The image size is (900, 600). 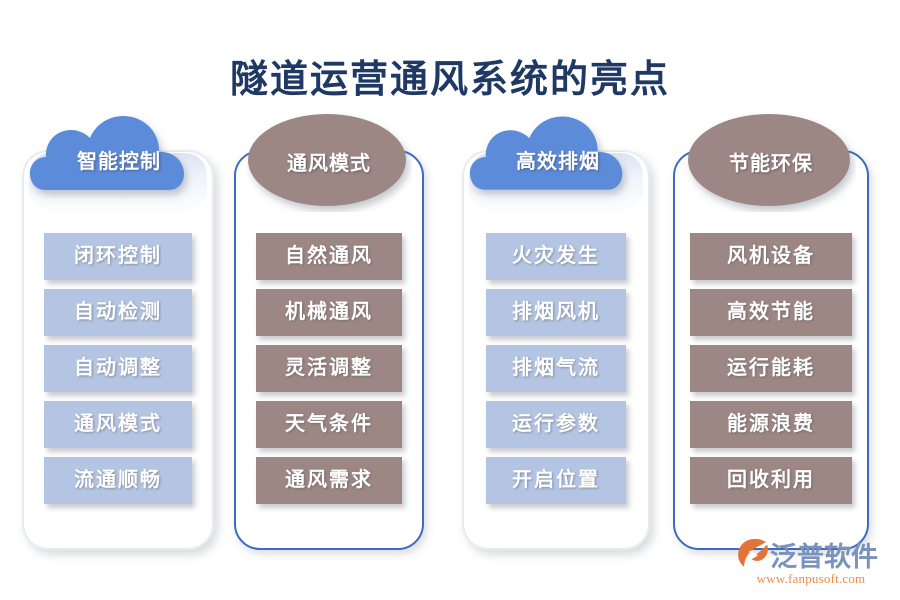 What do you see at coordinates (824, 556) in the screenshot?
I see `logo-brand-text: 泛普软件` at bounding box center [824, 556].